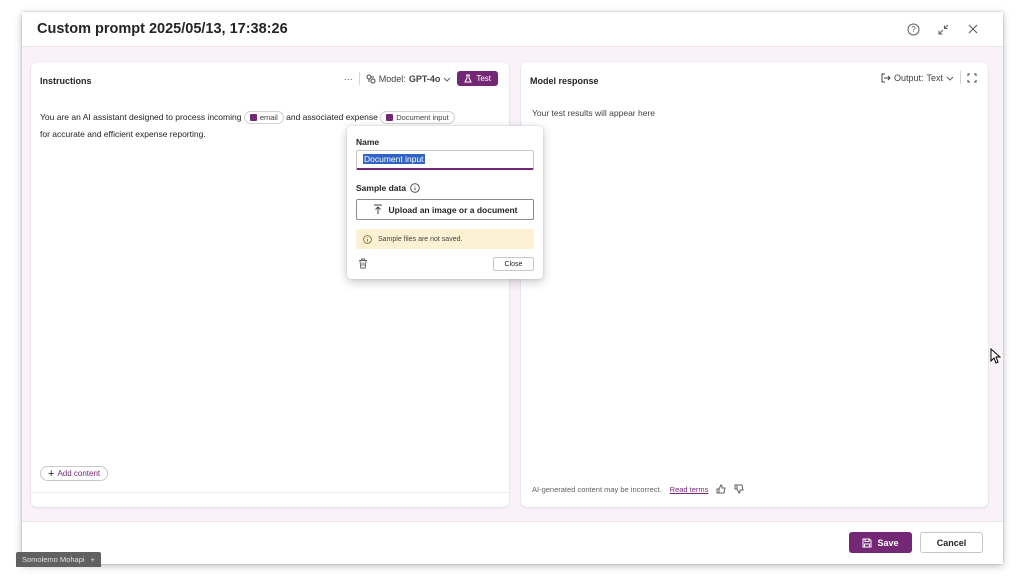 This screenshot has width=1024, height=586. Describe the element at coordinates (162, 29) in the screenshot. I see `dialog-title: Custom prompt 2025/05/13, 17:38:26` at that location.